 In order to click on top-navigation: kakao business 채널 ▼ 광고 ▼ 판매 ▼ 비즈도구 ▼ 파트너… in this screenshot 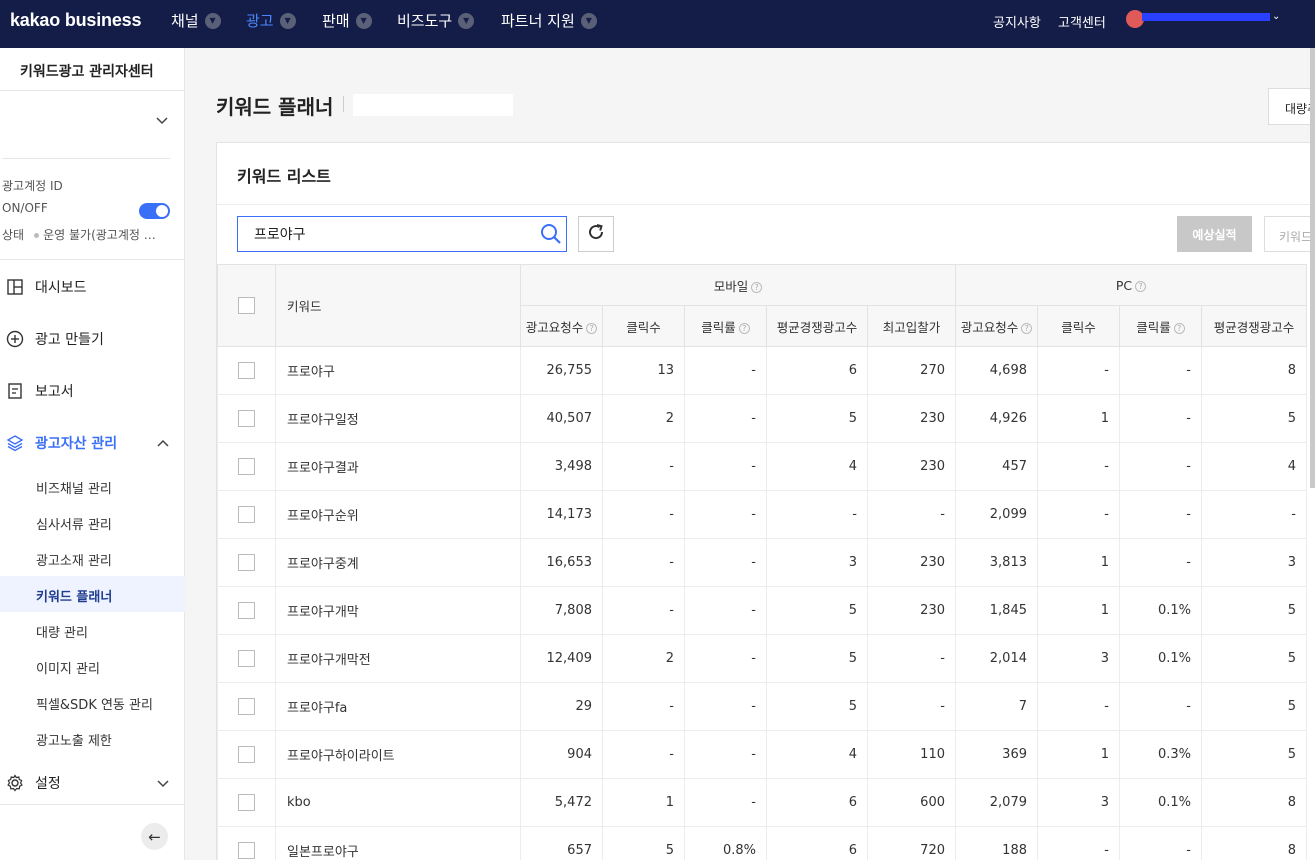, I will do `click(657, 24)`.